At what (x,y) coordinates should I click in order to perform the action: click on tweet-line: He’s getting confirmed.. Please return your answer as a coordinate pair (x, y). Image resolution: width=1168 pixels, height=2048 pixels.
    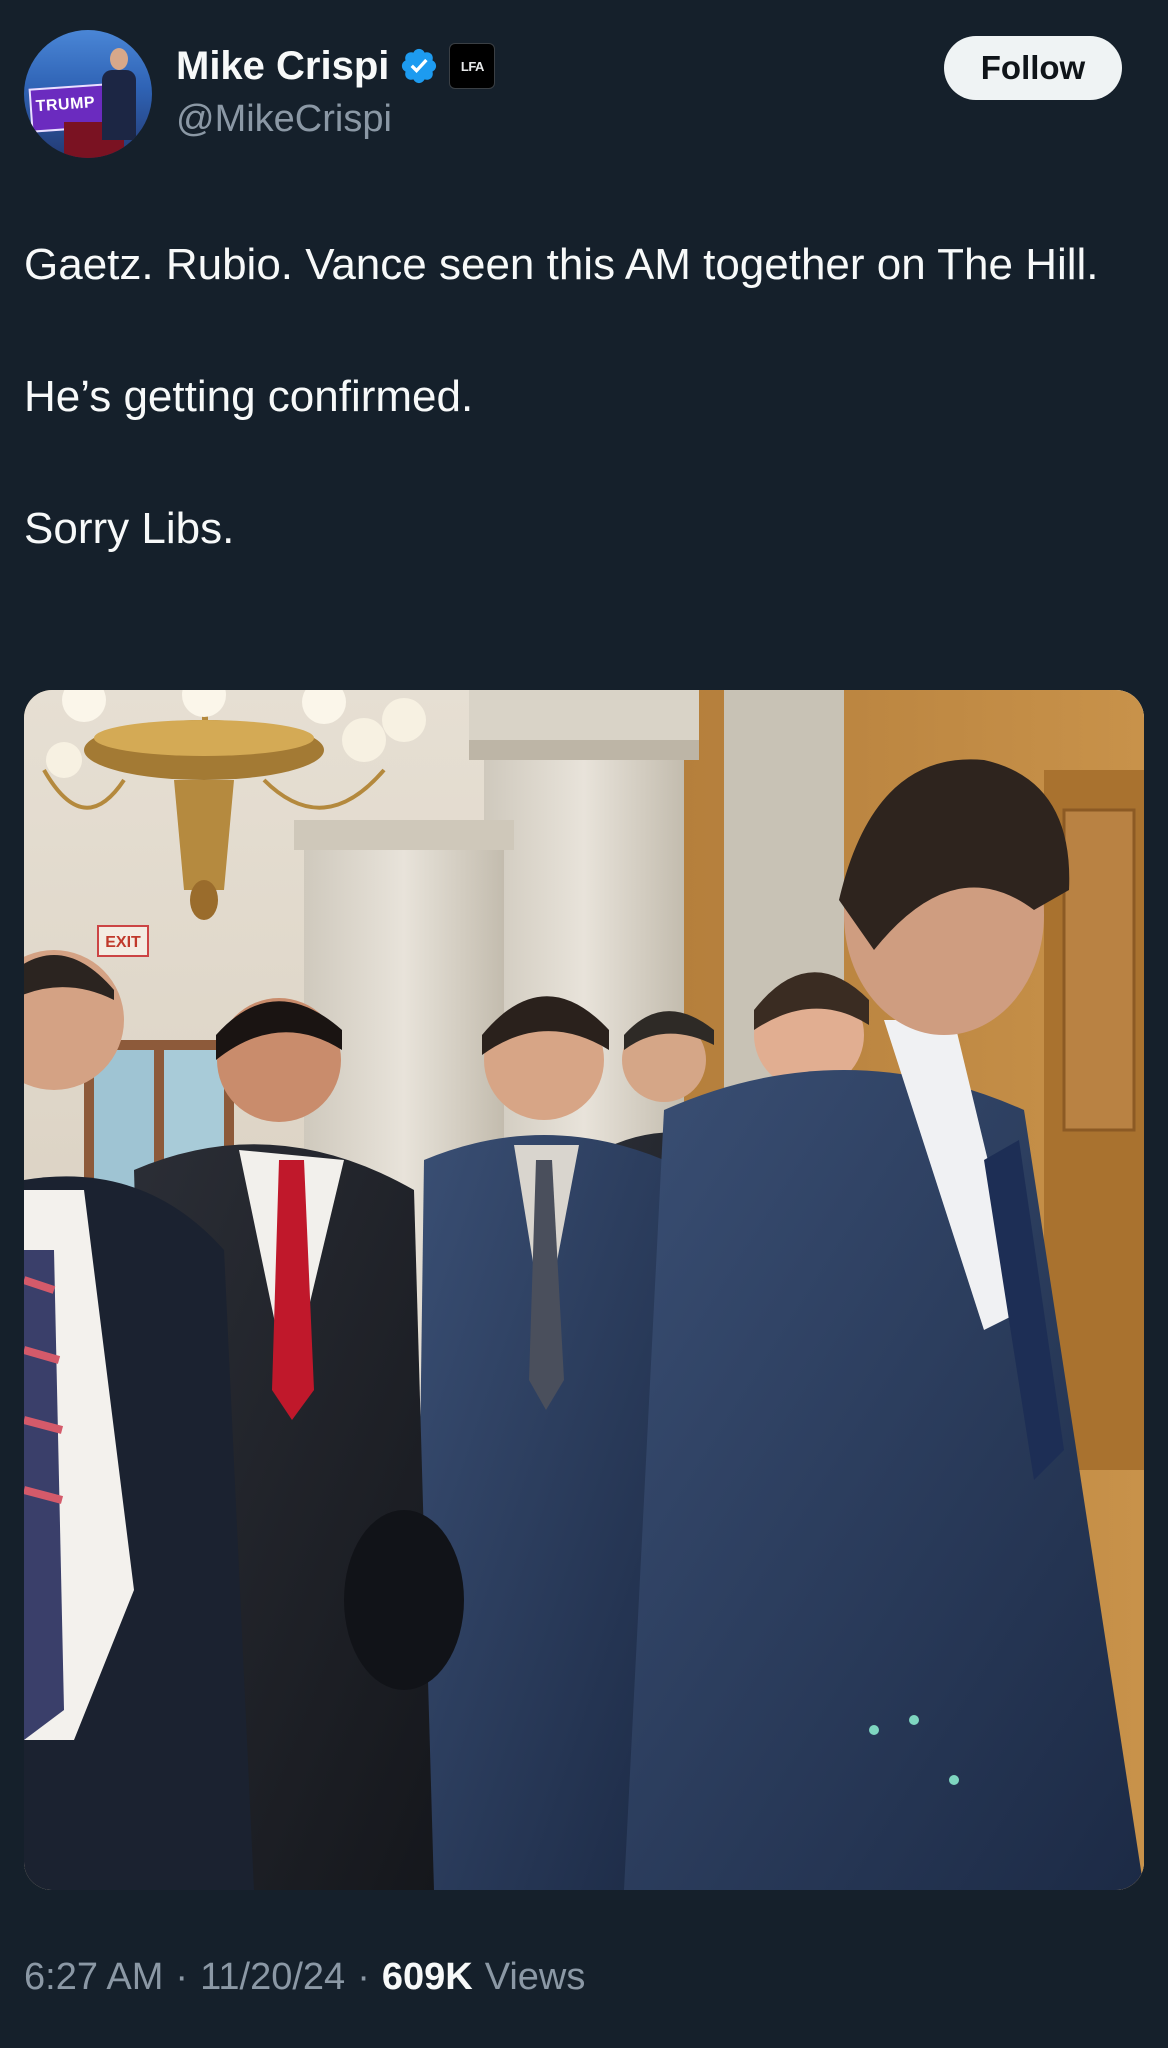
    Looking at the image, I should click on (249, 396).